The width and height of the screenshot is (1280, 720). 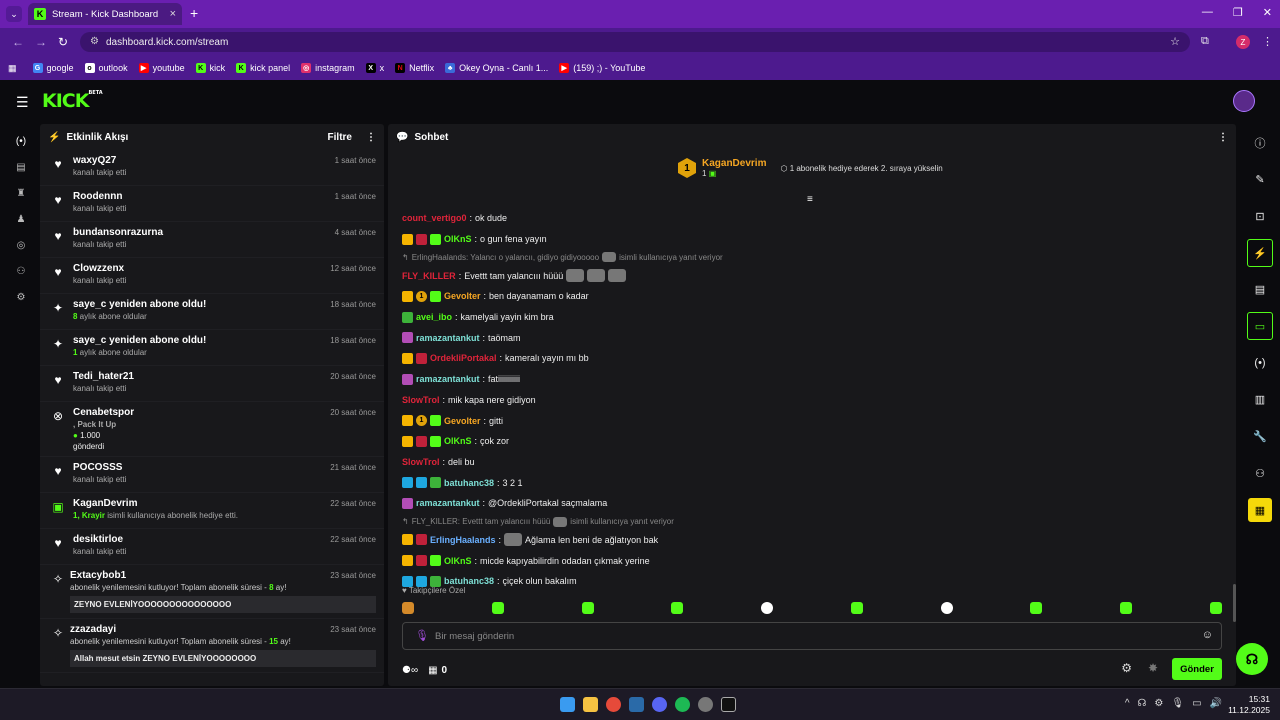 What do you see at coordinates (1249, 705) in the screenshot?
I see `taskbar-clock: 15:31 11.12.2025` at bounding box center [1249, 705].